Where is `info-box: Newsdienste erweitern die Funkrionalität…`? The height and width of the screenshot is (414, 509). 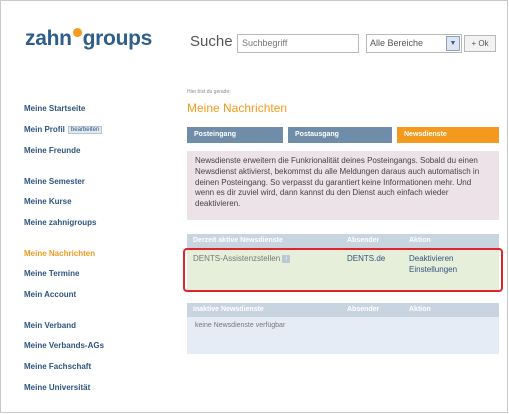 info-box: Newsdienste erweitern die Funkrionalität… is located at coordinates (343, 185).